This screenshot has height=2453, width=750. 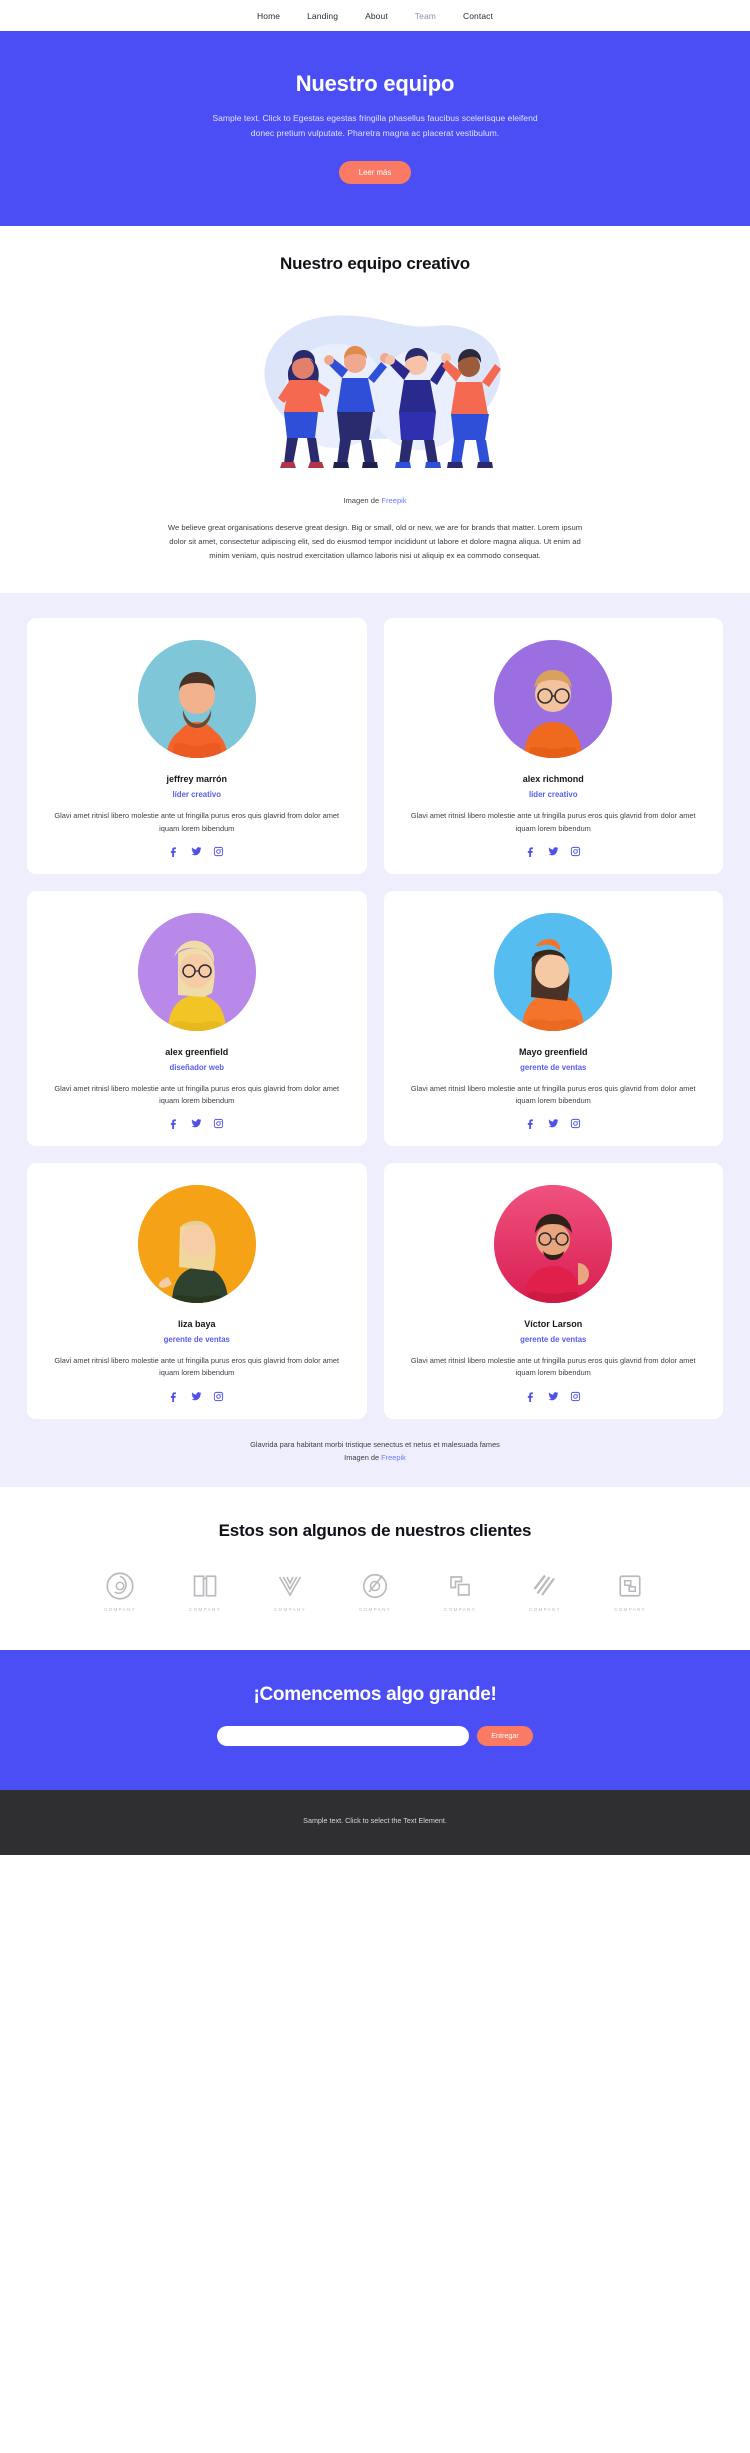 What do you see at coordinates (197, 795) in the screenshot?
I see `member-role: líder creativo` at bounding box center [197, 795].